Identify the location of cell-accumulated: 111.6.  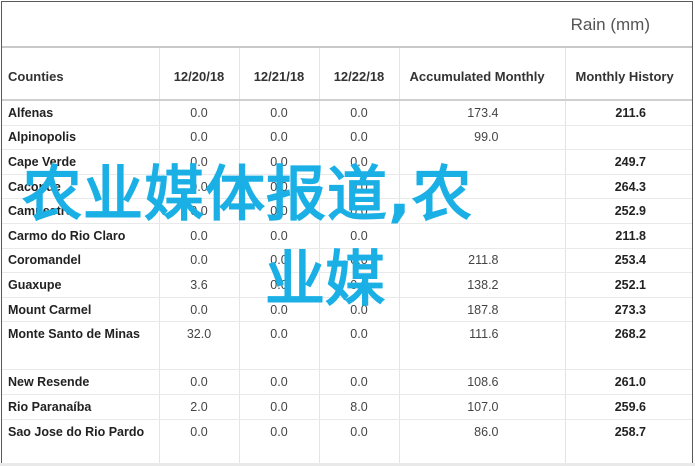
(482, 346).